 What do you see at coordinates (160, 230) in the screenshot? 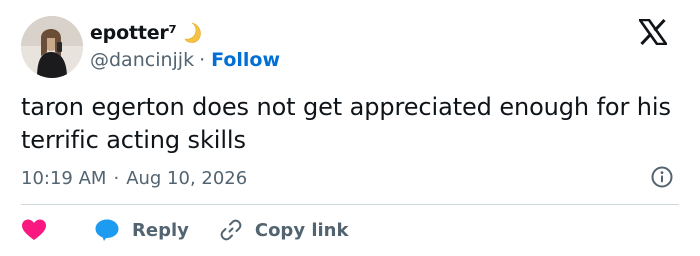
I see `reply-label: Reply` at bounding box center [160, 230].